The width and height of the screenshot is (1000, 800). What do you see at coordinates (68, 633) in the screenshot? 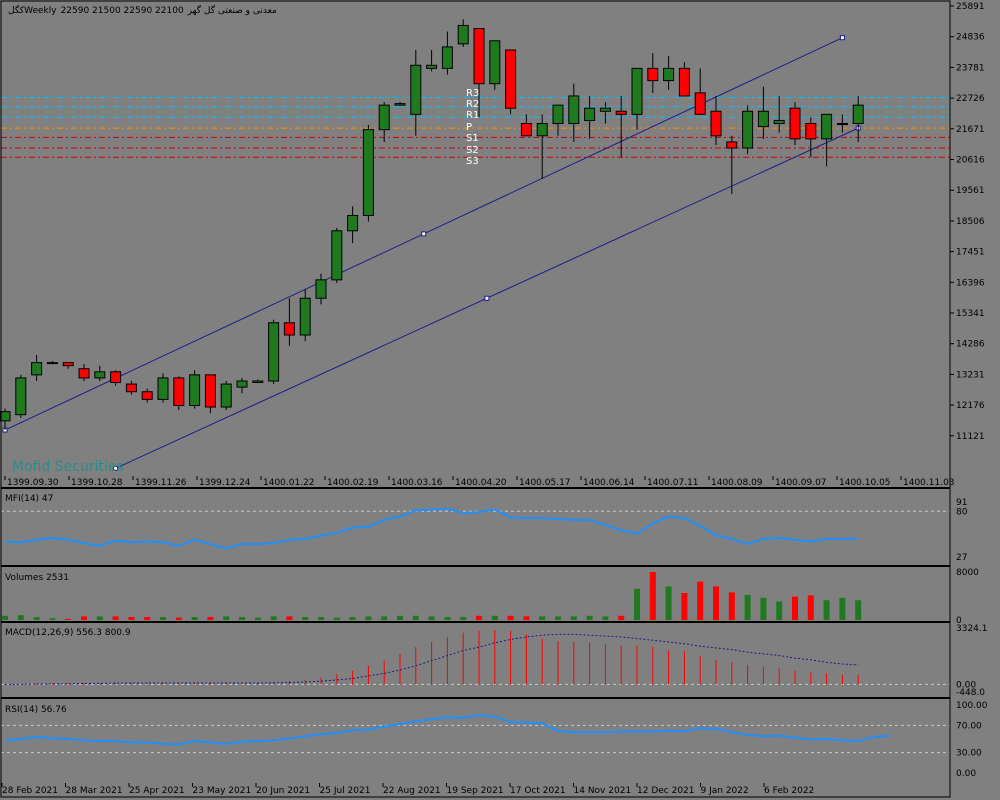
I see `macd-label: MACD(12,26,9) 556.3 800.9` at bounding box center [68, 633].